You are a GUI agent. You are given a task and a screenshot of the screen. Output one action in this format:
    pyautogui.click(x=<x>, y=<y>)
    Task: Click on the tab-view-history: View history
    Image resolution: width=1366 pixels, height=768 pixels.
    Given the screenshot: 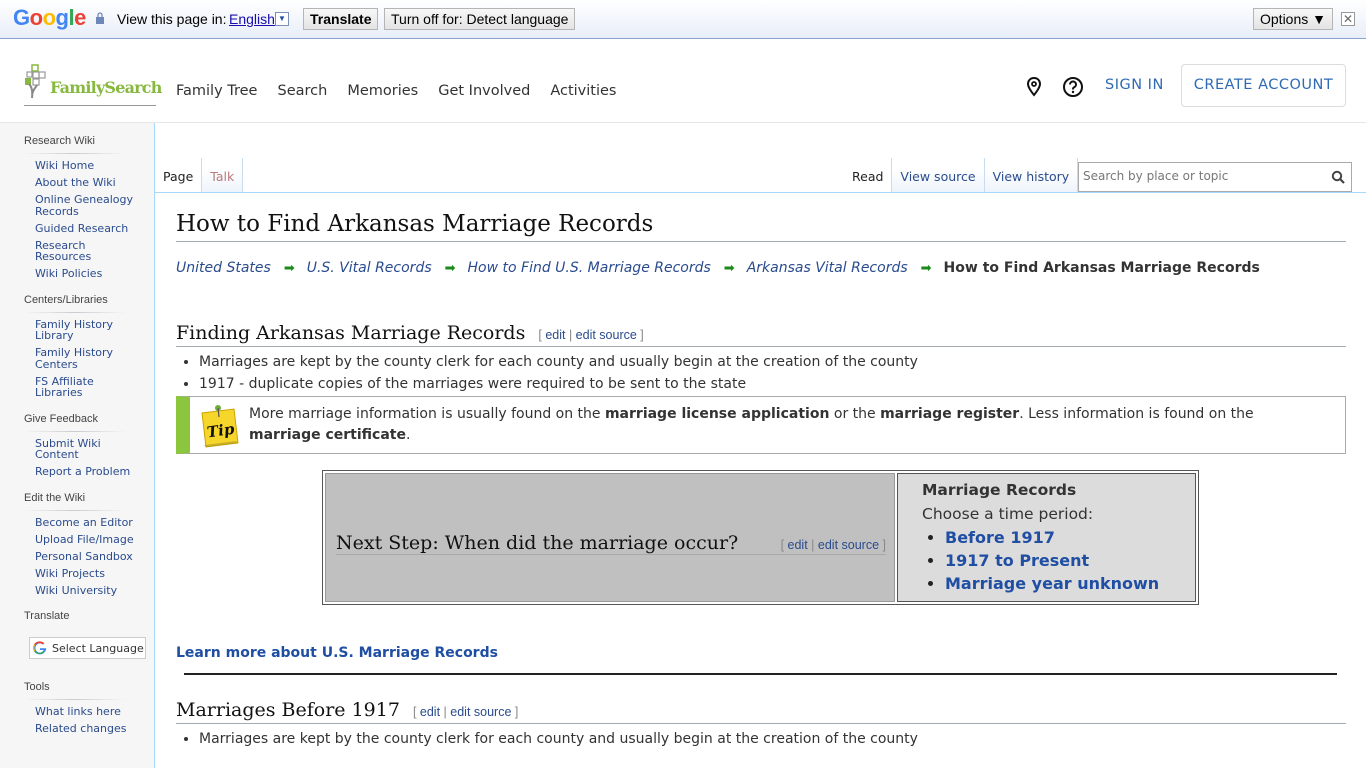 What is the action you would take?
    pyautogui.click(x=1031, y=175)
    